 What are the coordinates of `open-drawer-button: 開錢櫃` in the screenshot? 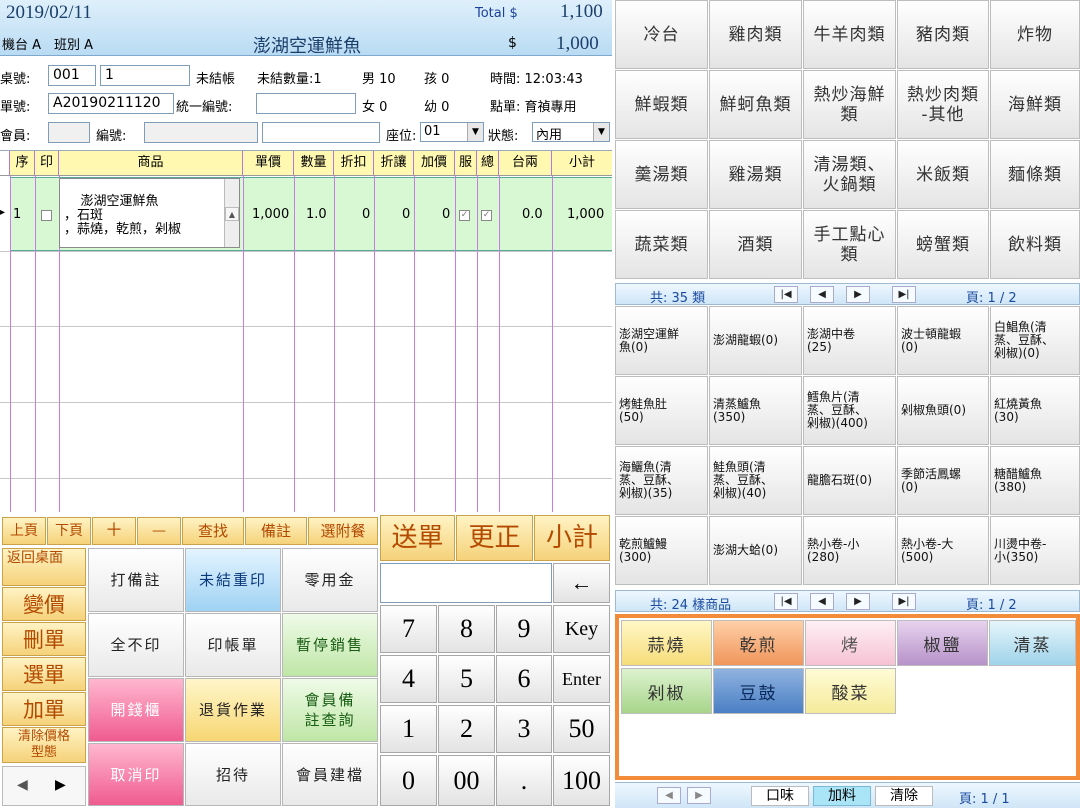 It's located at (136, 710).